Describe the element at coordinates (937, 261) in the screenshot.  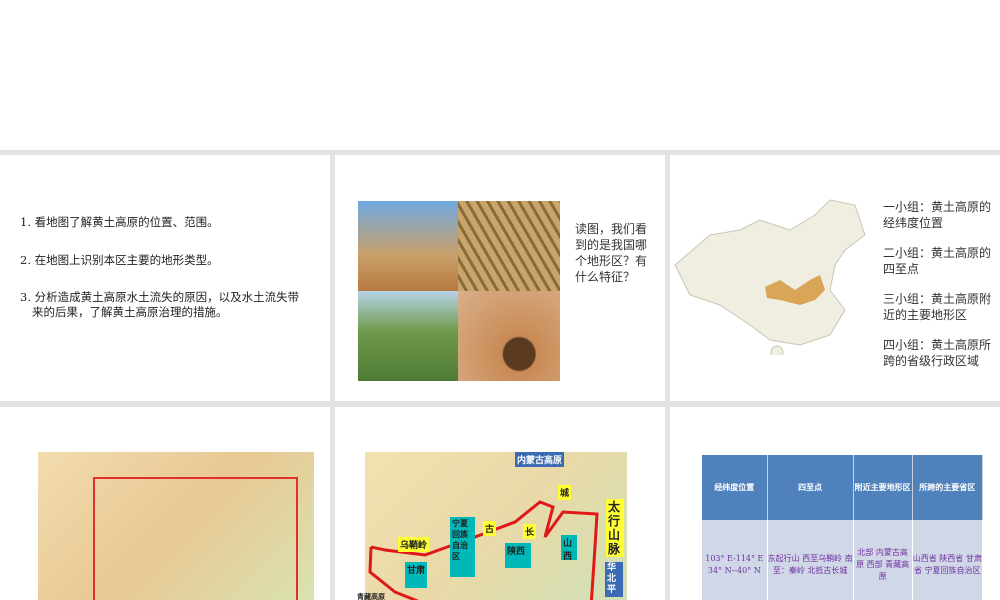
I see `group-2-task: 二小组：黄土高原的四至点` at that location.